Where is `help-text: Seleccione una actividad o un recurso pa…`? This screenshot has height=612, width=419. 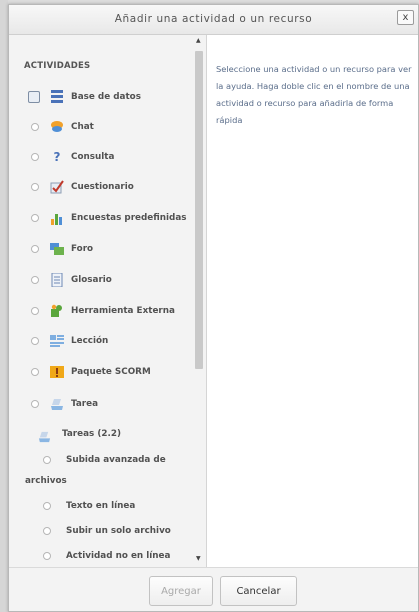 help-text: Seleccione una actividad o un recurso pa… is located at coordinates (314, 94).